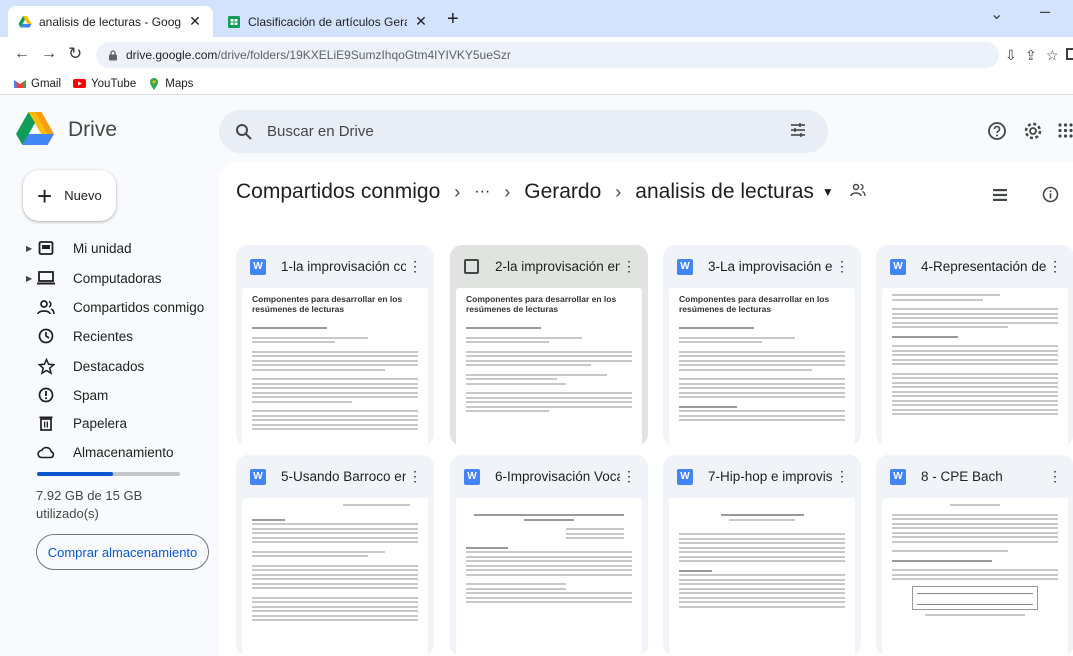 The height and width of the screenshot is (656, 1073). Describe the element at coordinates (131, 366) in the screenshot. I see `sidebar-item-destacados: Destacados` at that location.